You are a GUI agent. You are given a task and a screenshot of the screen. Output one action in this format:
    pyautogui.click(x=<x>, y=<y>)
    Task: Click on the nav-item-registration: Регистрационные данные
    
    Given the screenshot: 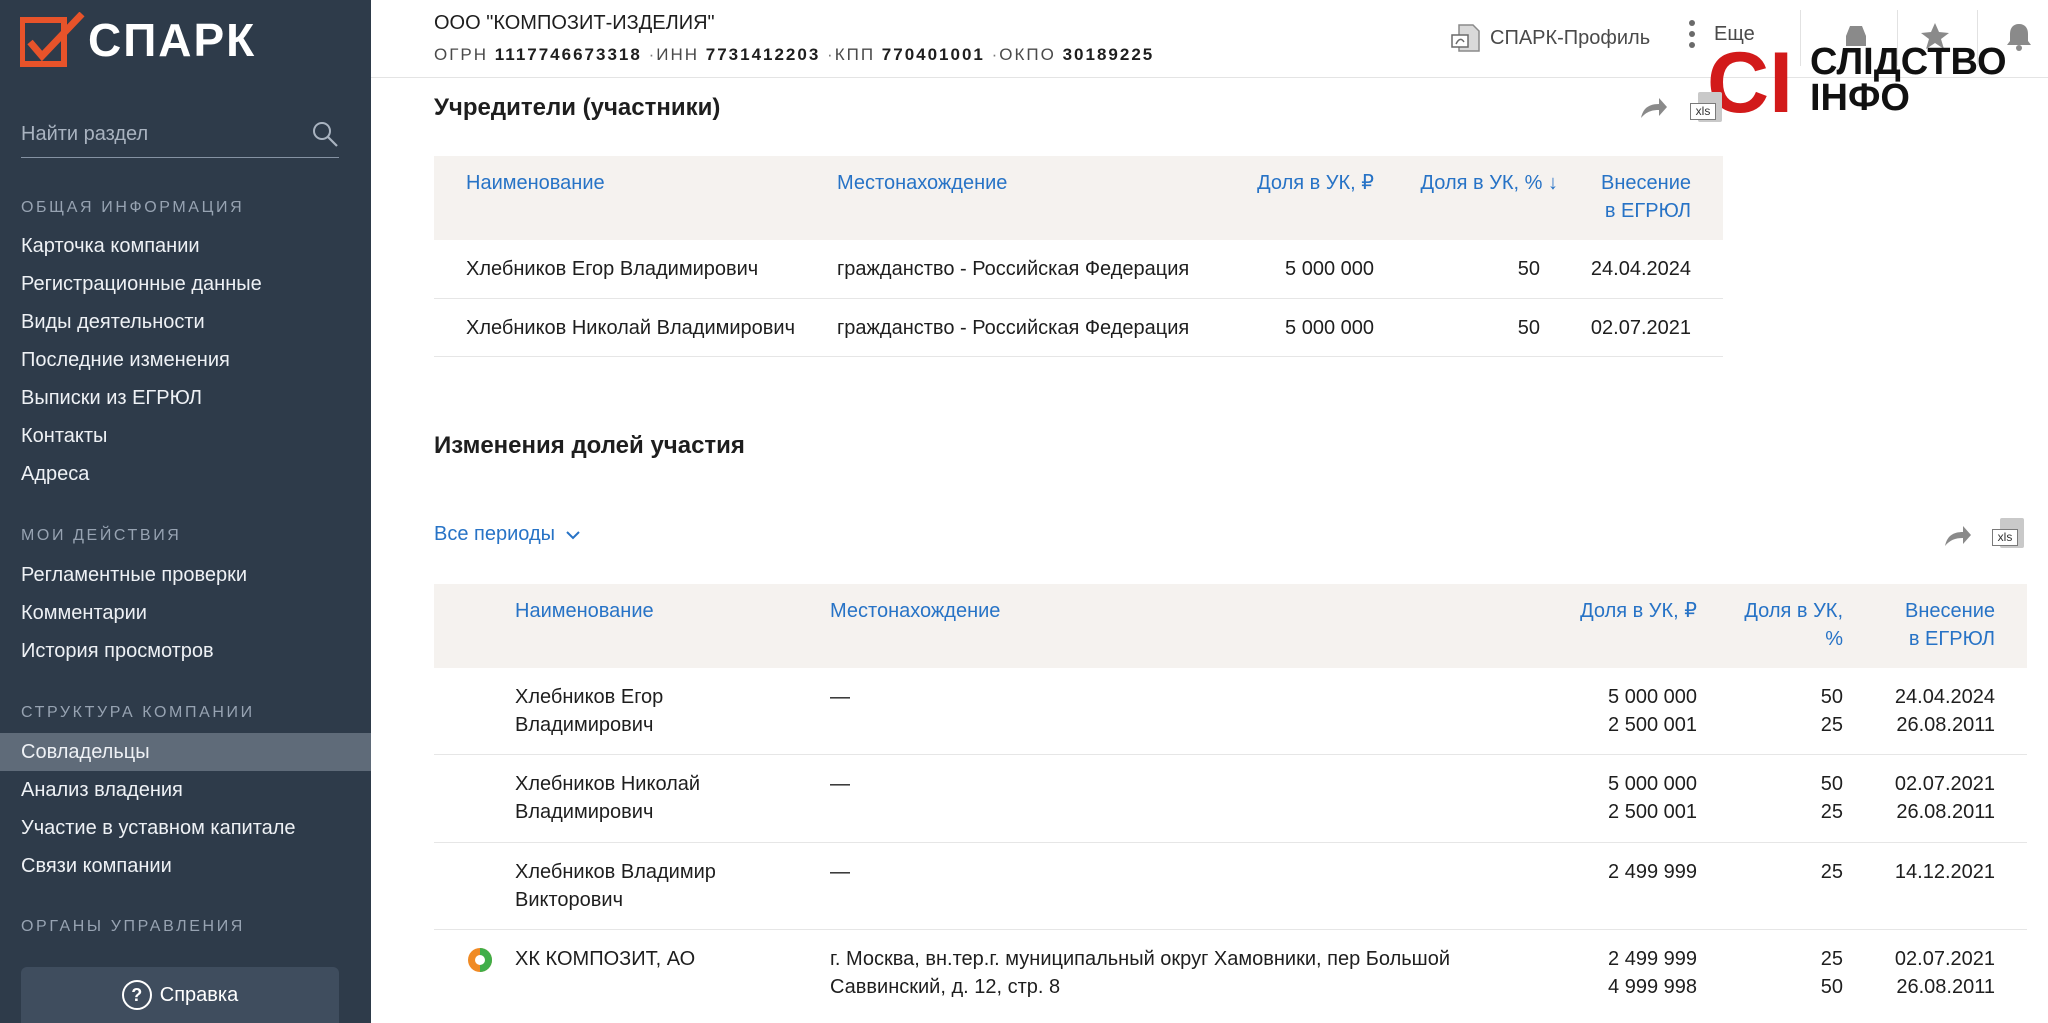 What is the action you would take?
    pyautogui.click(x=185, y=284)
    